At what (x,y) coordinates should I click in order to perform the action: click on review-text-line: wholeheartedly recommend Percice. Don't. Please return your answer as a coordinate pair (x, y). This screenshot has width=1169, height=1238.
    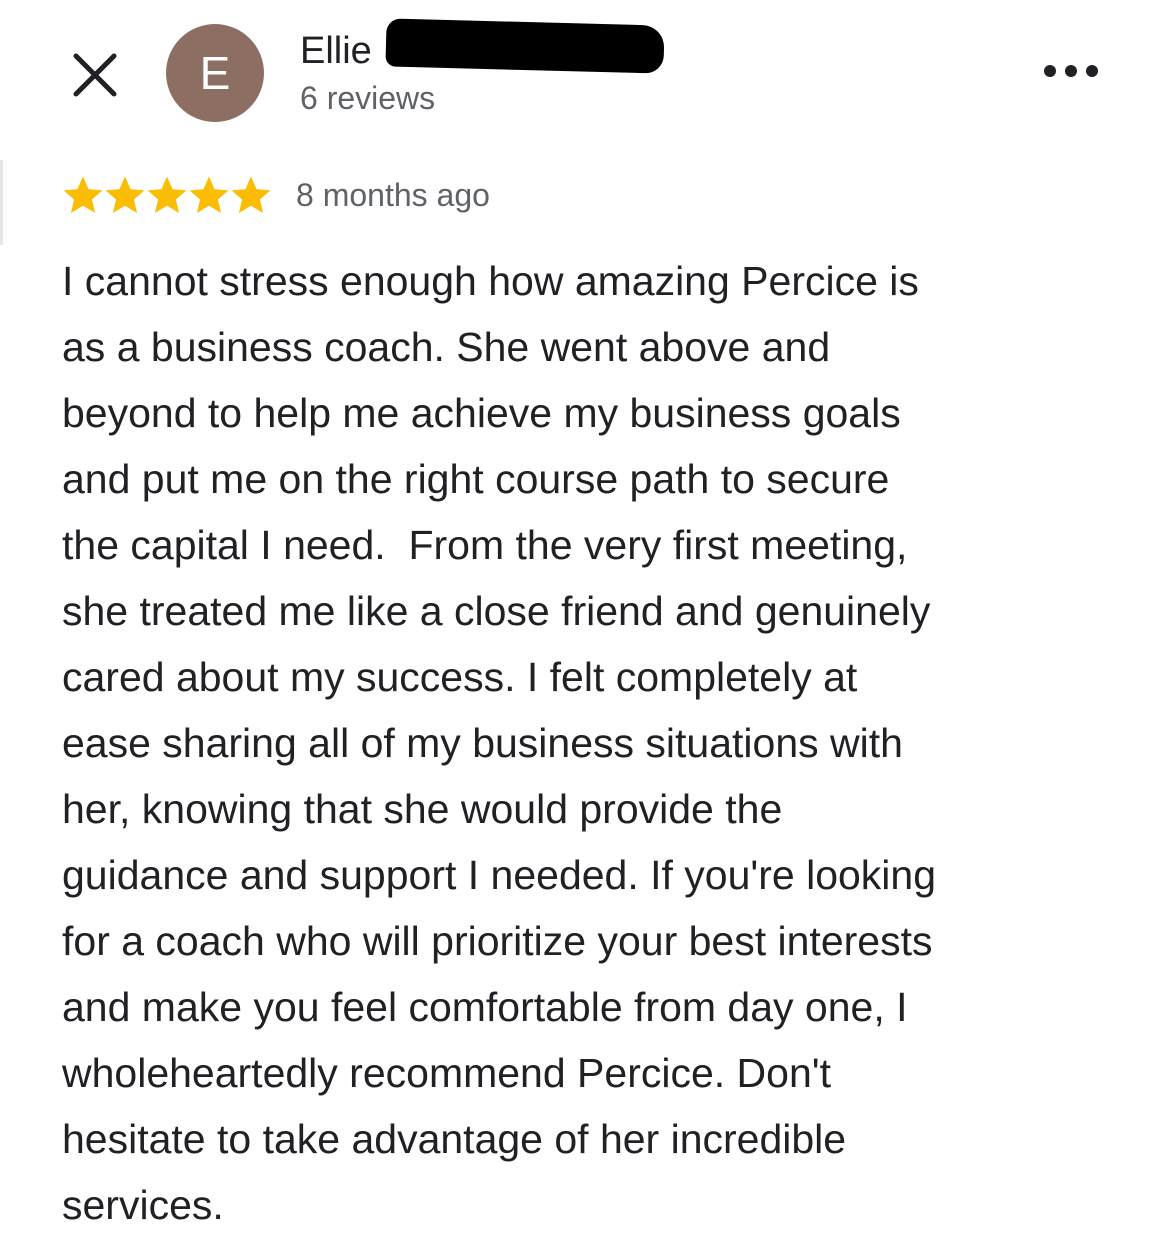
    Looking at the image, I should click on (446, 1073).